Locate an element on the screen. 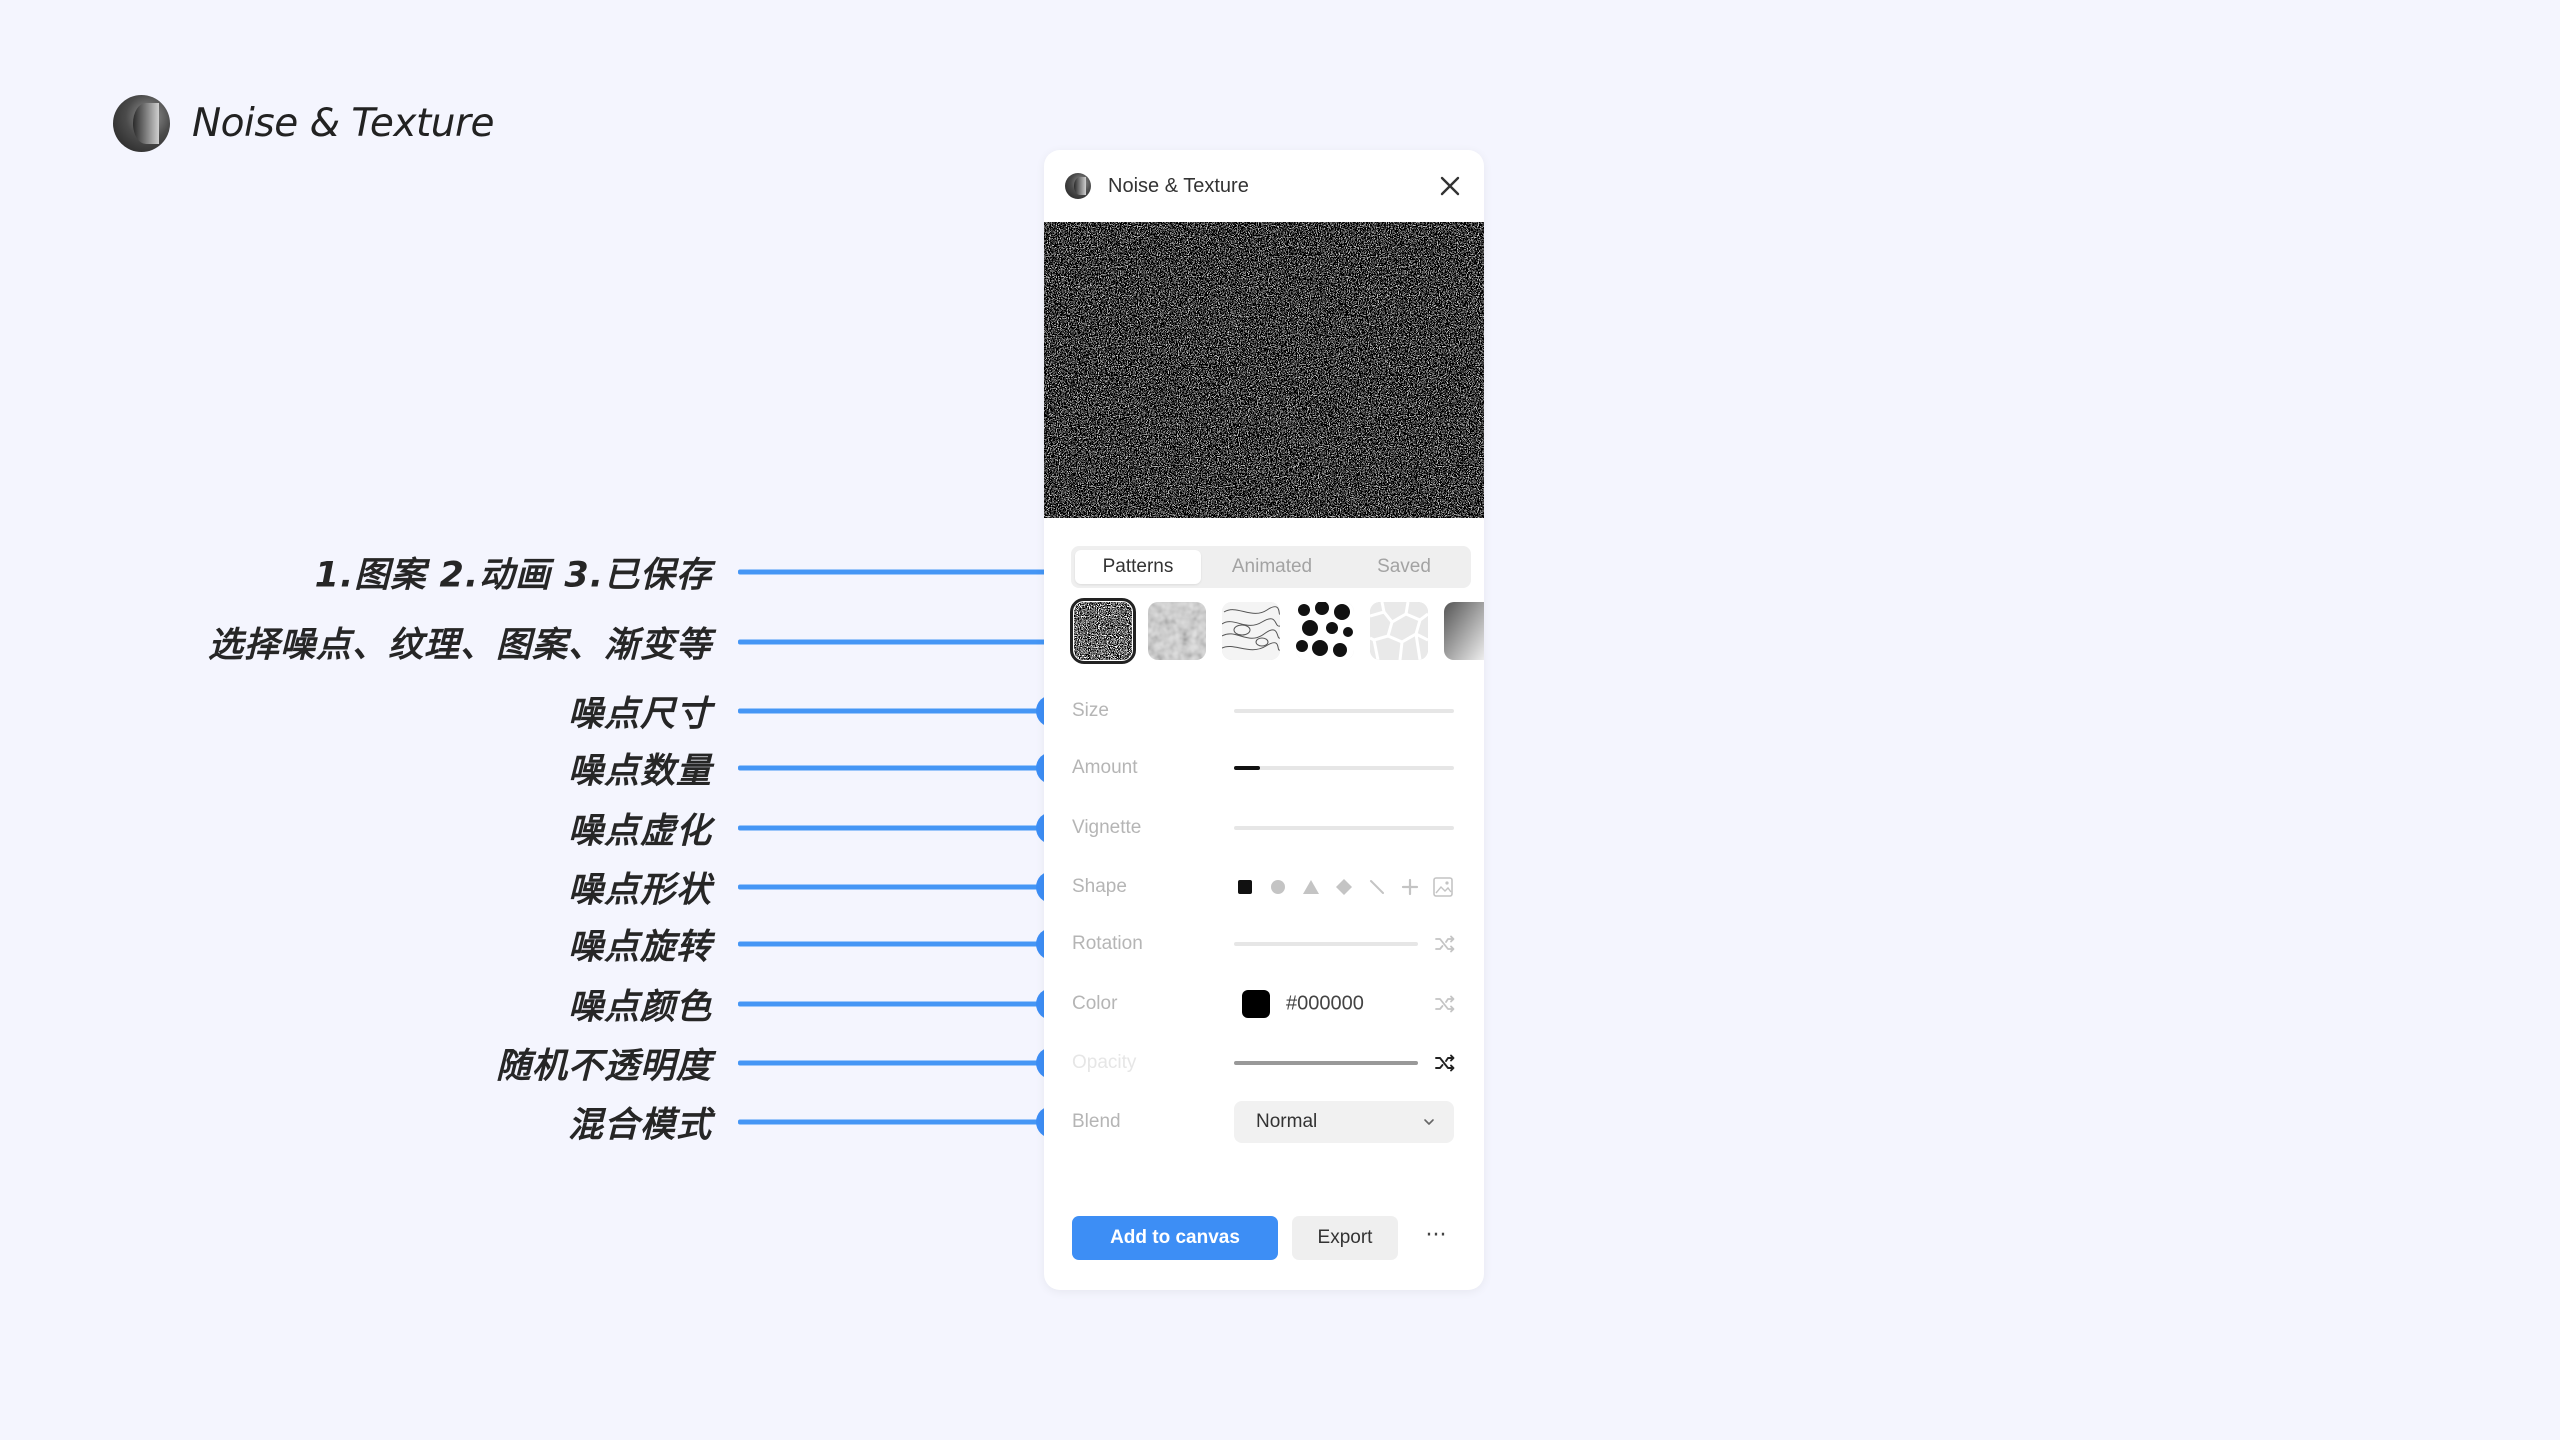  thumbnail-blobs is located at coordinates (1325, 631).